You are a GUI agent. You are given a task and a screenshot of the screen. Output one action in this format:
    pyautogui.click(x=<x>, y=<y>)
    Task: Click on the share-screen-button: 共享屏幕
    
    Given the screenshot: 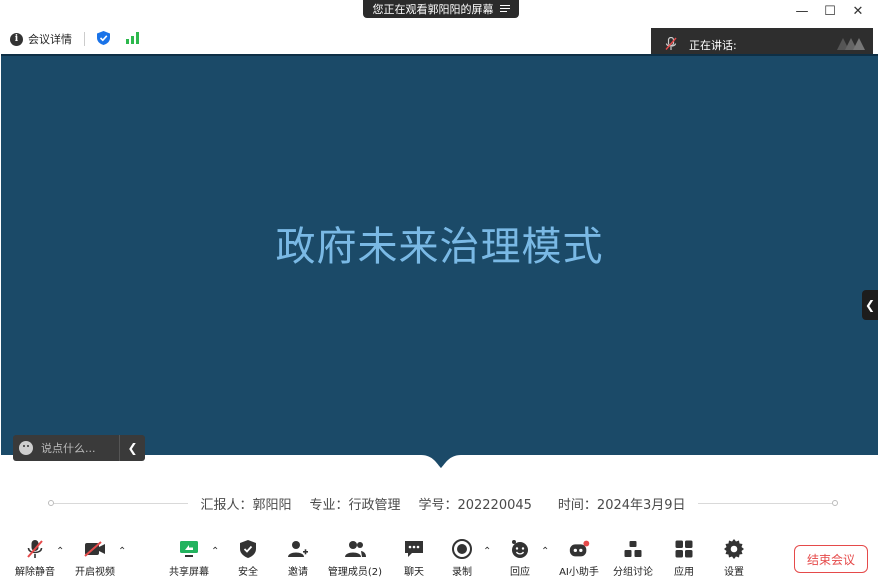 What is the action you would take?
    pyautogui.click(x=189, y=558)
    